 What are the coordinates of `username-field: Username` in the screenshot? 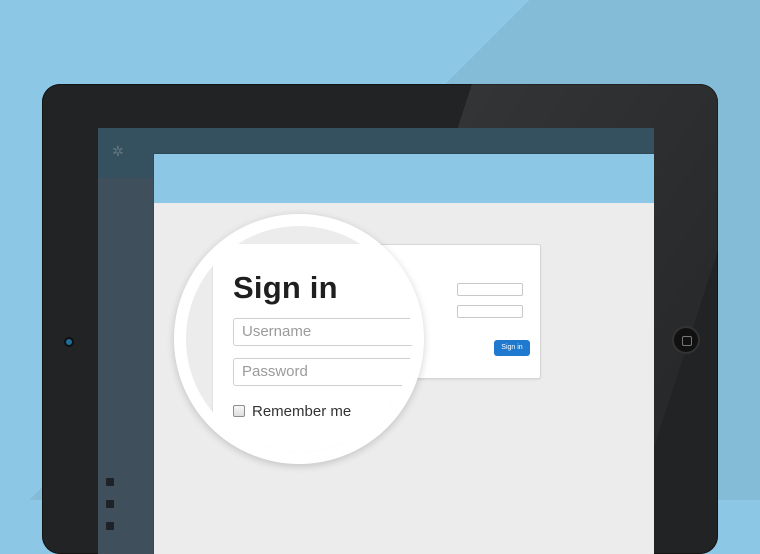 It's located at (322, 332).